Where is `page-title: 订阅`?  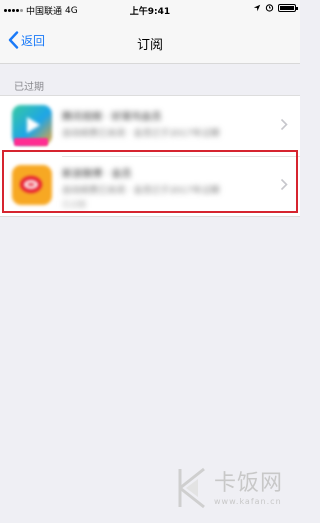
page-title: 订阅 is located at coordinates (149, 45).